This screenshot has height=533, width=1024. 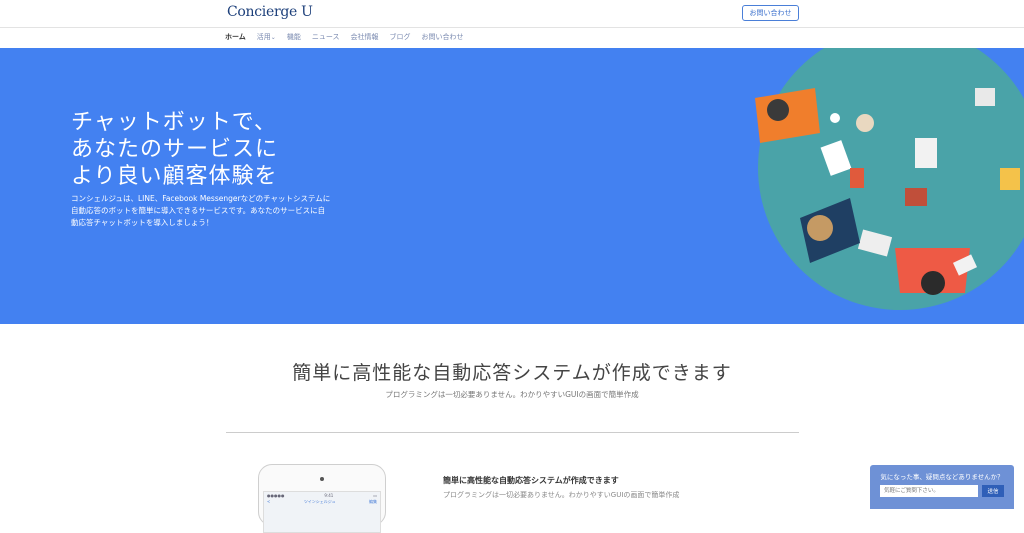 I want to click on phone-screen-title: ツインシェルジュ, so click(x=319, y=501).